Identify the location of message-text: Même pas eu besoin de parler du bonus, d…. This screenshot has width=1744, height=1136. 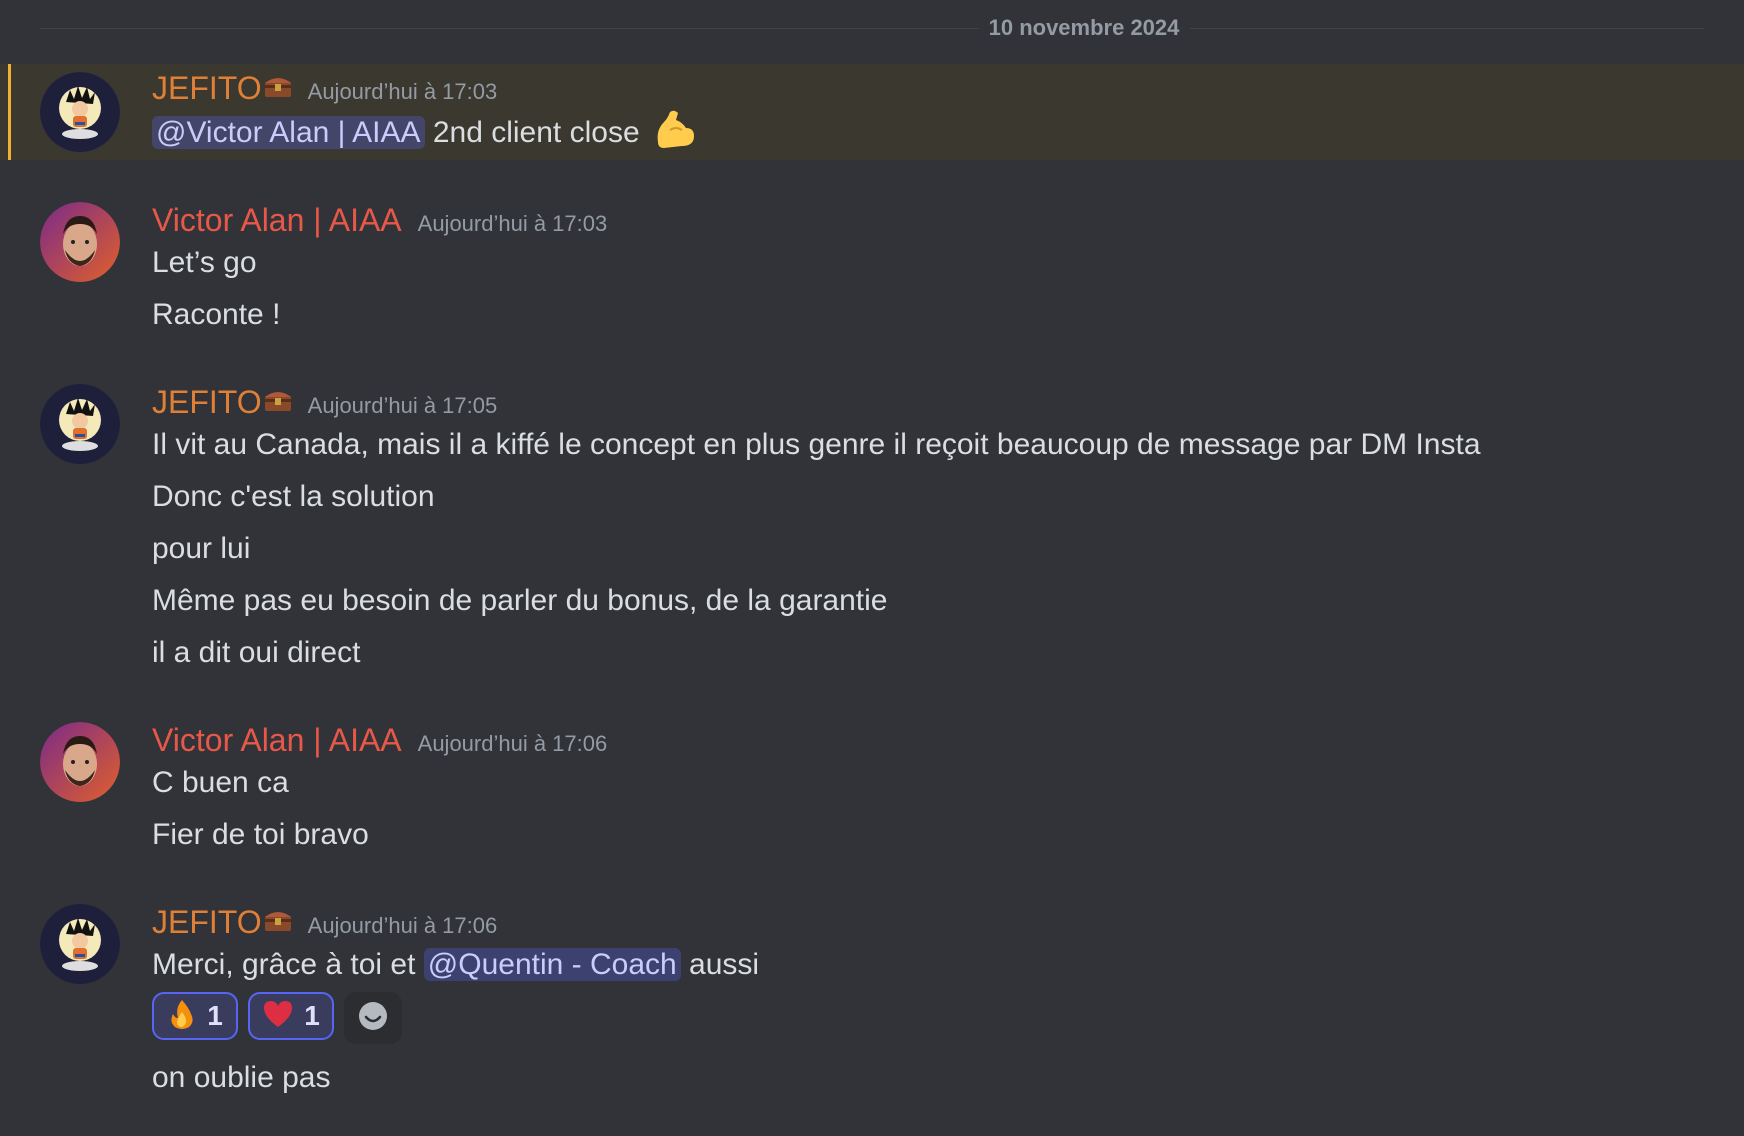
(520, 600).